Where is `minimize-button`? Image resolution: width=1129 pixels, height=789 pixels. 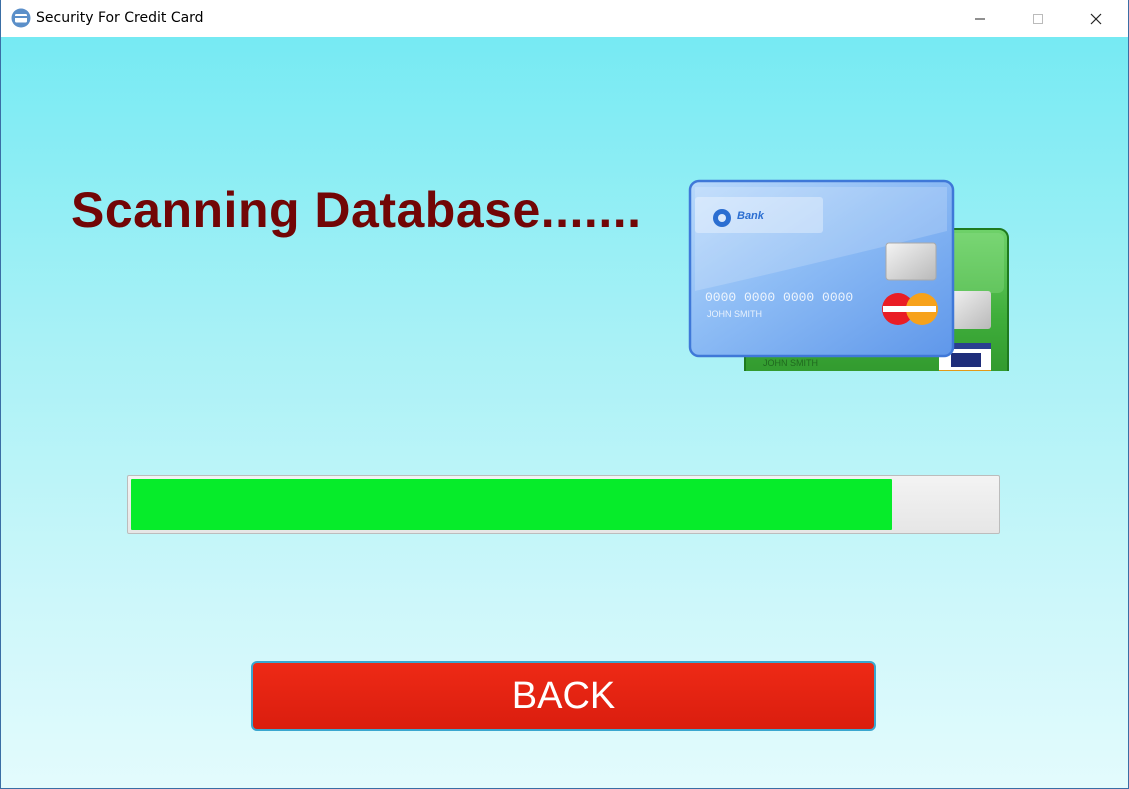
minimize-button is located at coordinates (980, 18).